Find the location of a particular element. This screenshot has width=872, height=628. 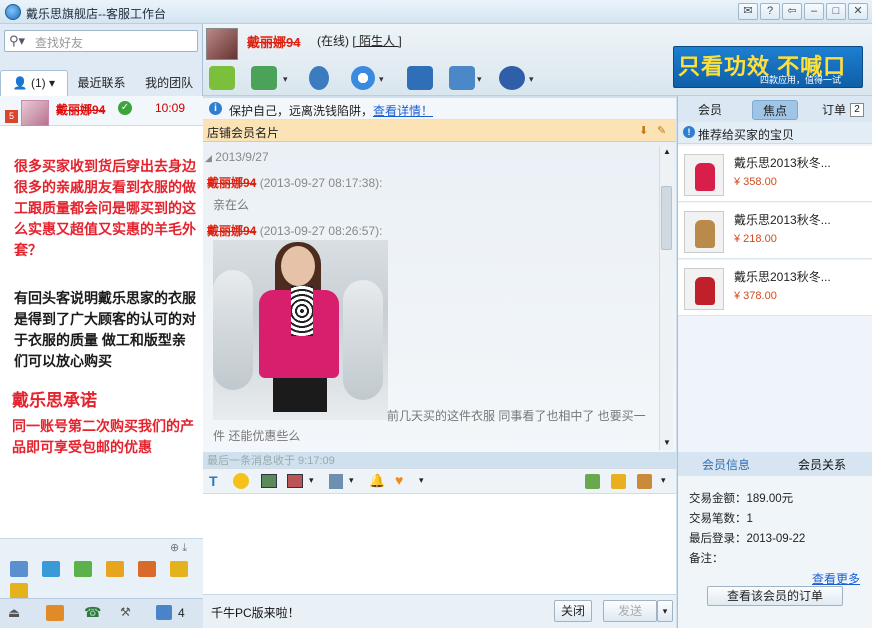

tab-recent: 最近联系 is located at coordinates (102, 83).